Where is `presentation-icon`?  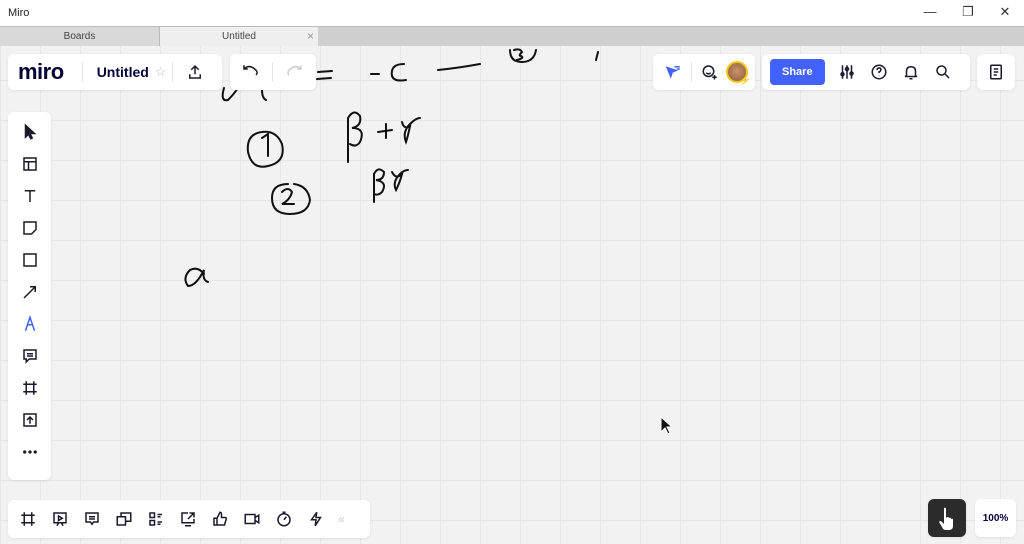 presentation-icon is located at coordinates (60, 519).